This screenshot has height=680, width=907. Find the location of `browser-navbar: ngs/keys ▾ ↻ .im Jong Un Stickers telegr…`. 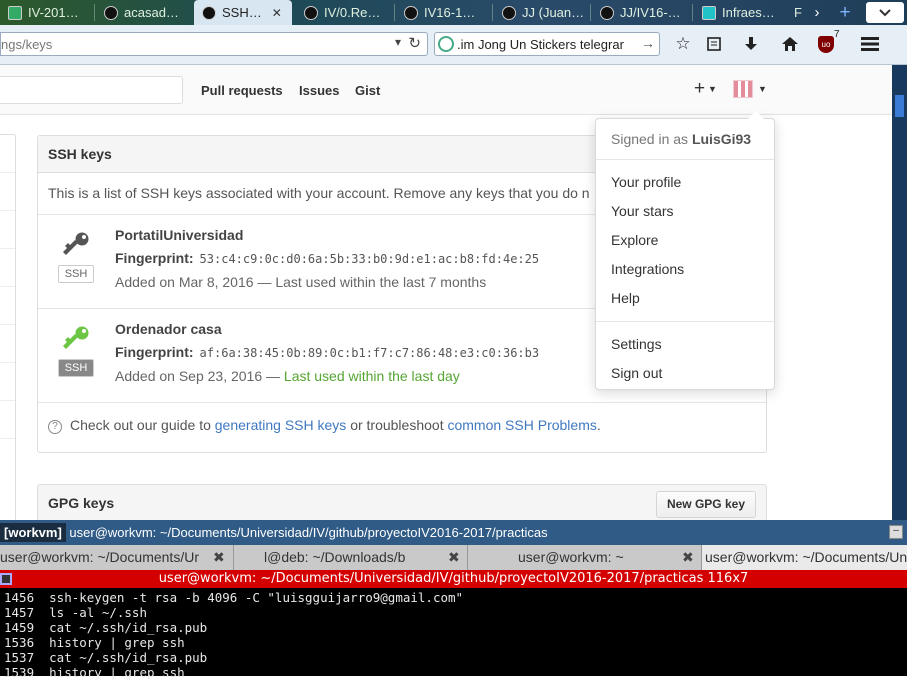

browser-navbar: ngs/keys ▾ ↻ .im Jong Un Stickers telegr… is located at coordinates (453, 45).